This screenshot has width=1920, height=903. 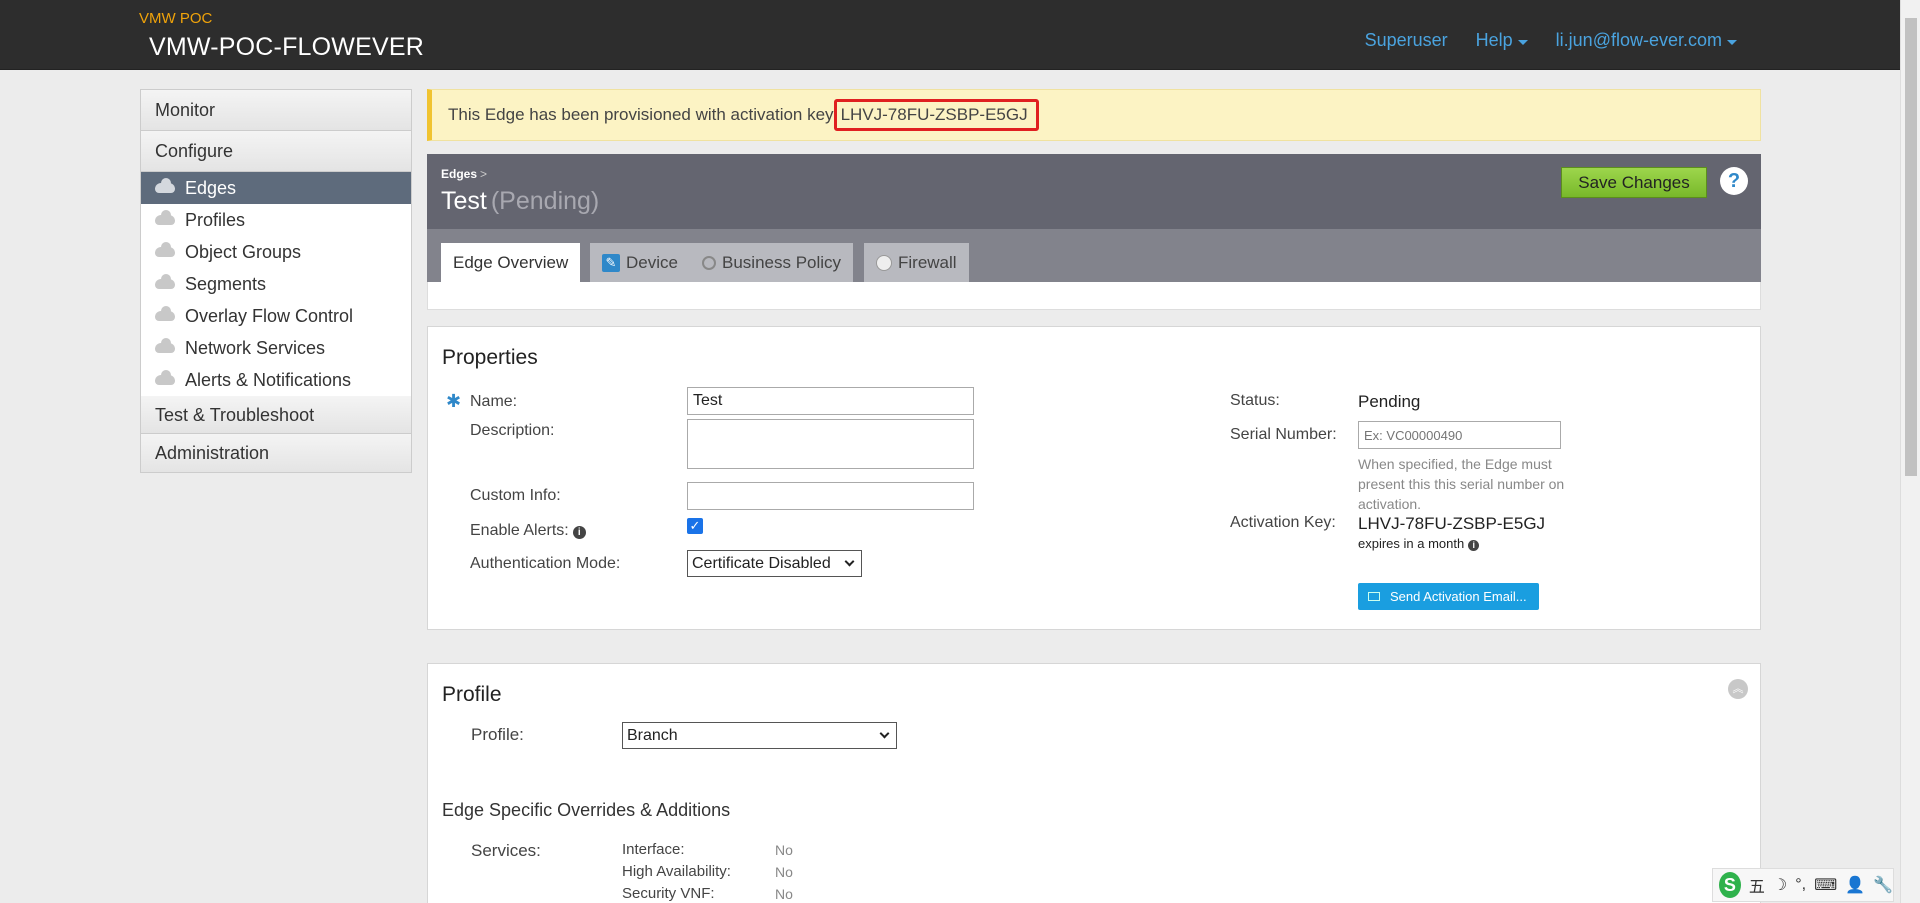 I want to click on sidebar-item-network-services: Network Services, so click(x=276, y=348).